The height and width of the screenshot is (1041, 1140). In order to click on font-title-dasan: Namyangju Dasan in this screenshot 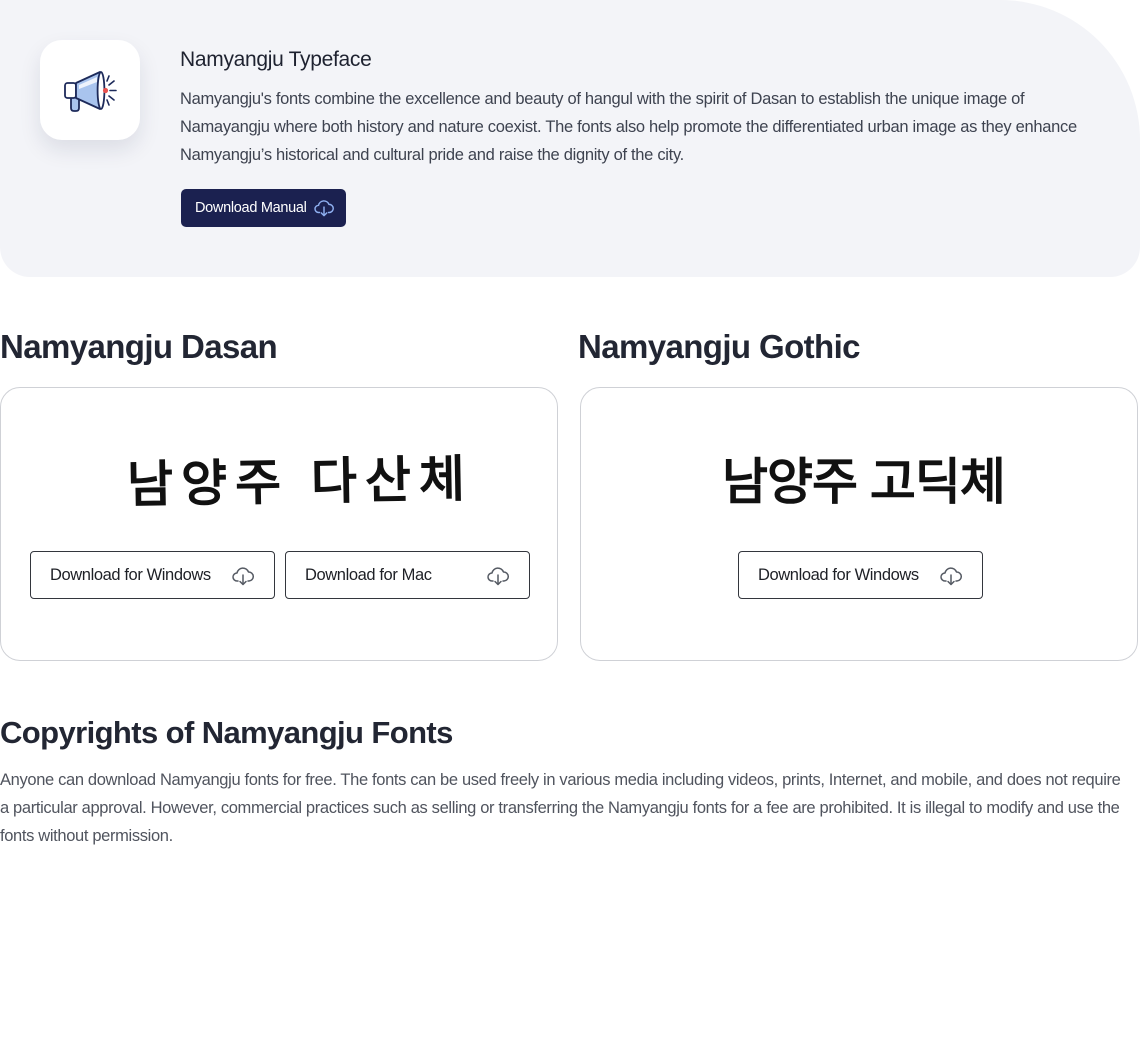, I will do `click(139, 346)`.